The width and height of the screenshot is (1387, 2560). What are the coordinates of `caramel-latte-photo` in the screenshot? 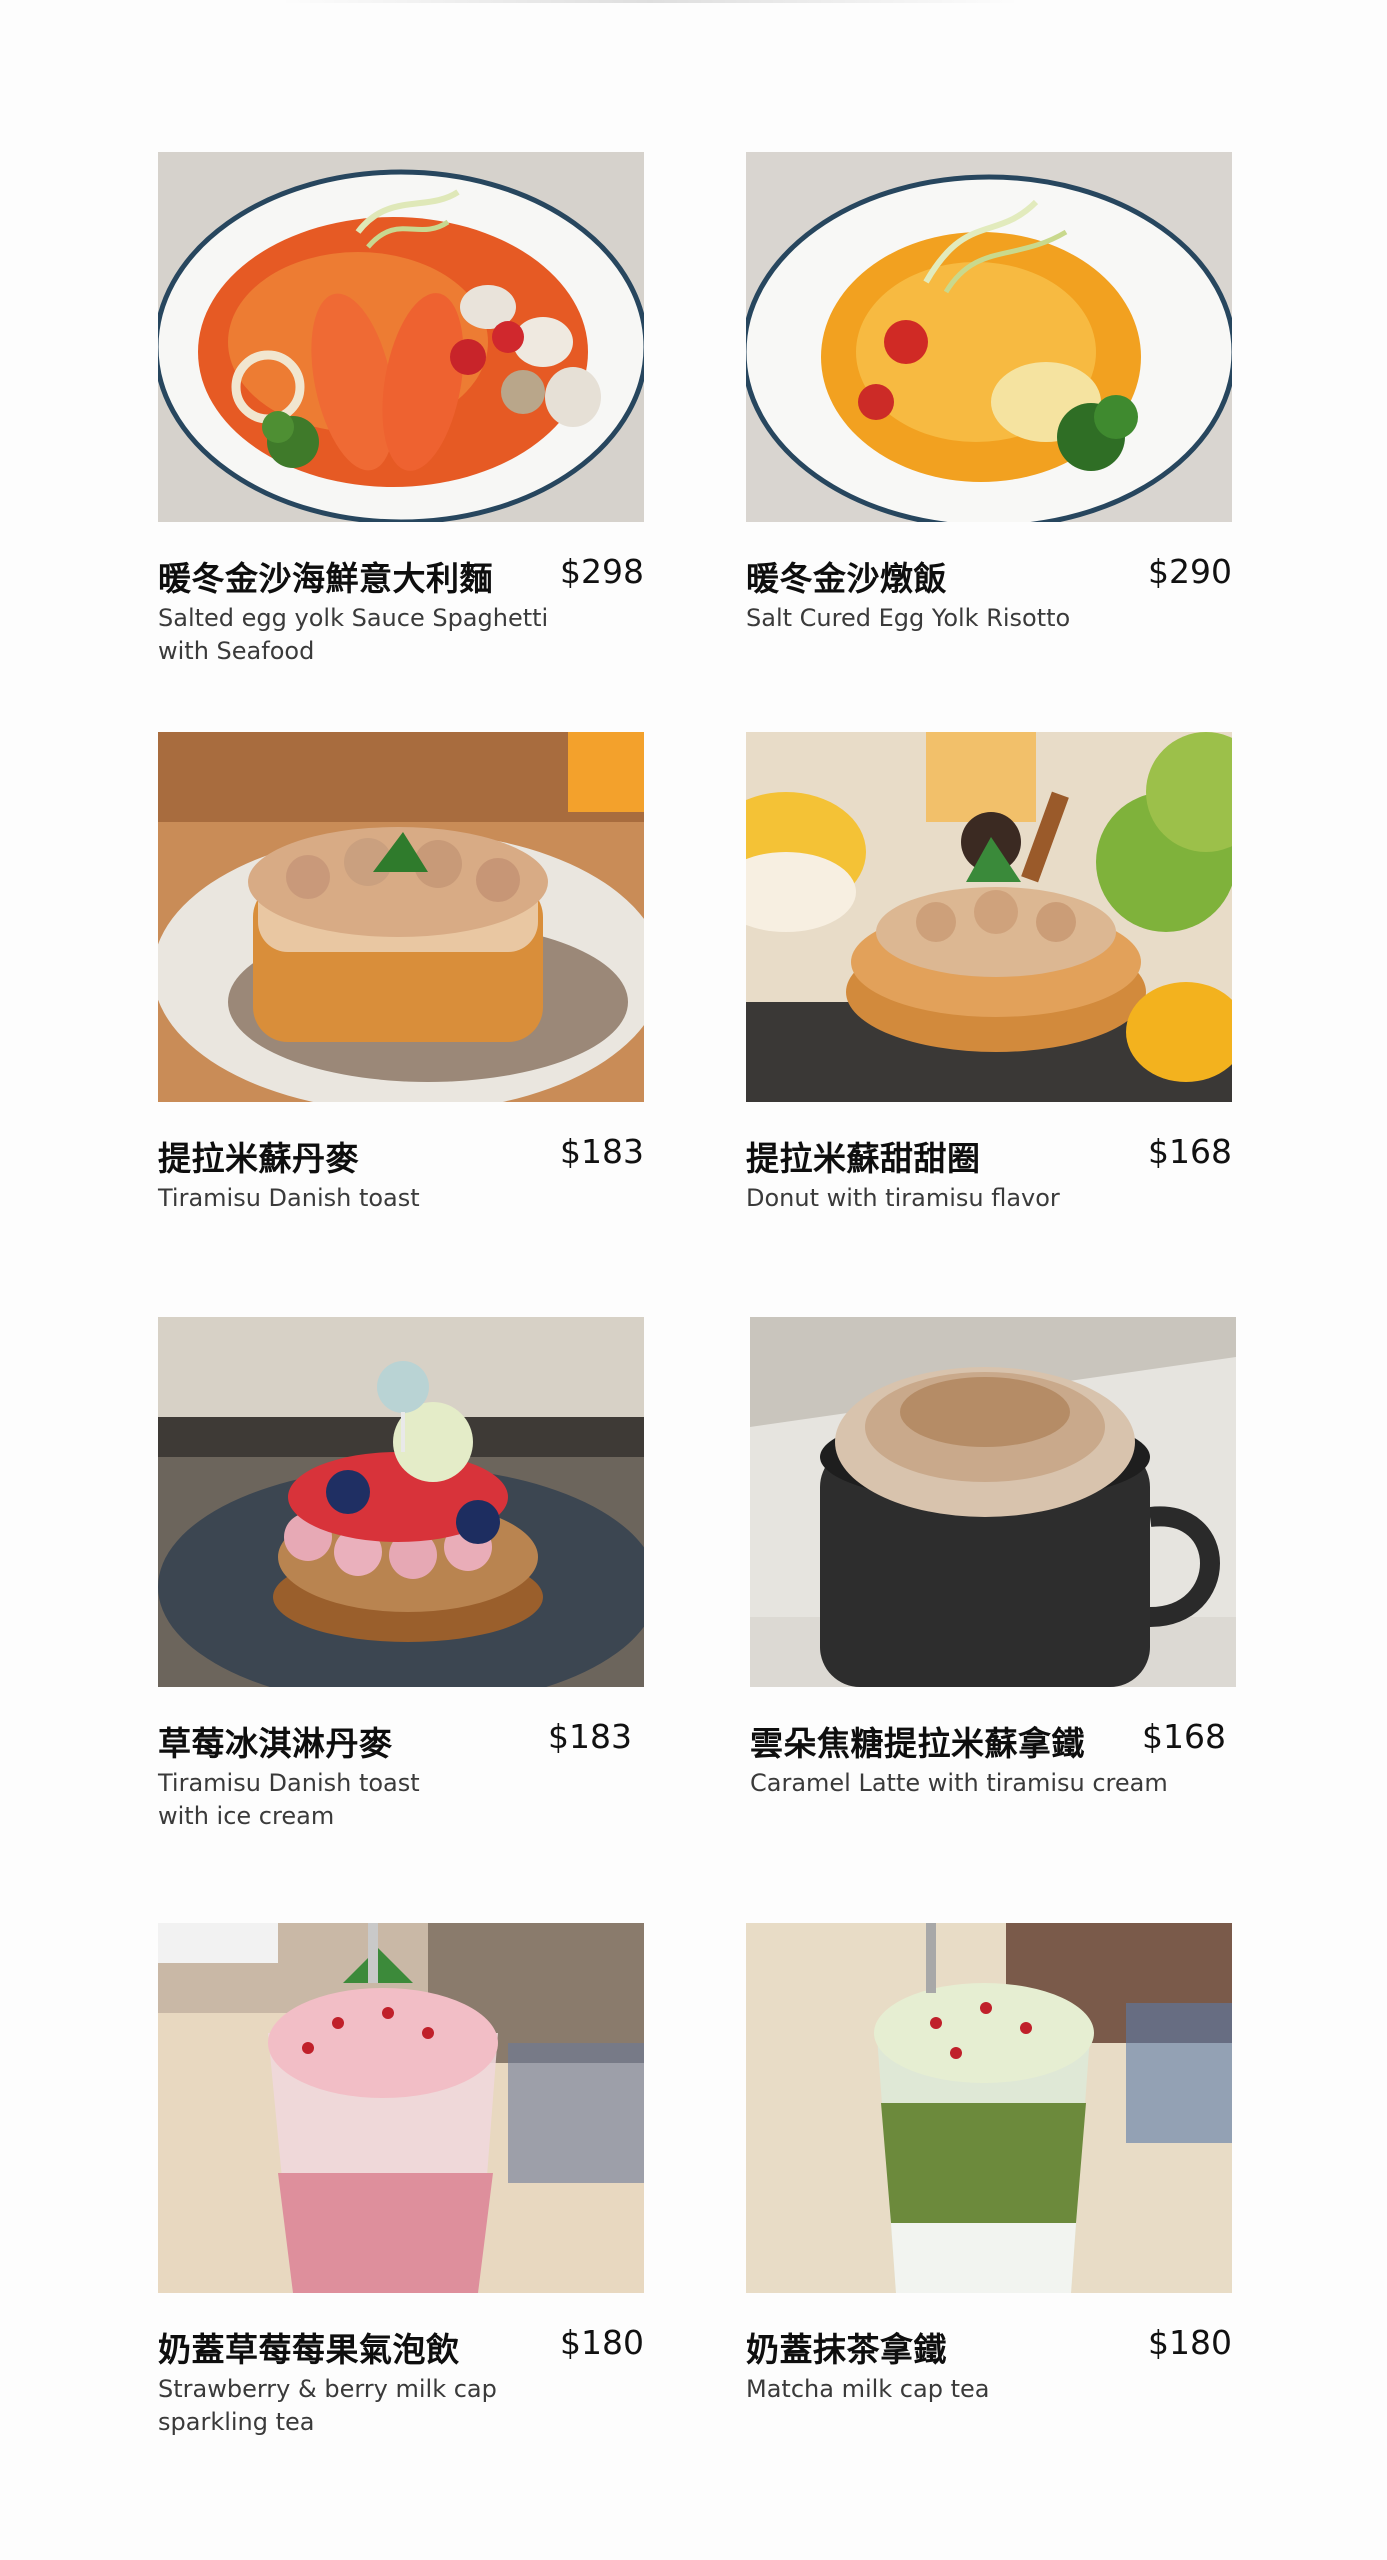 It's located at (993, 1502).